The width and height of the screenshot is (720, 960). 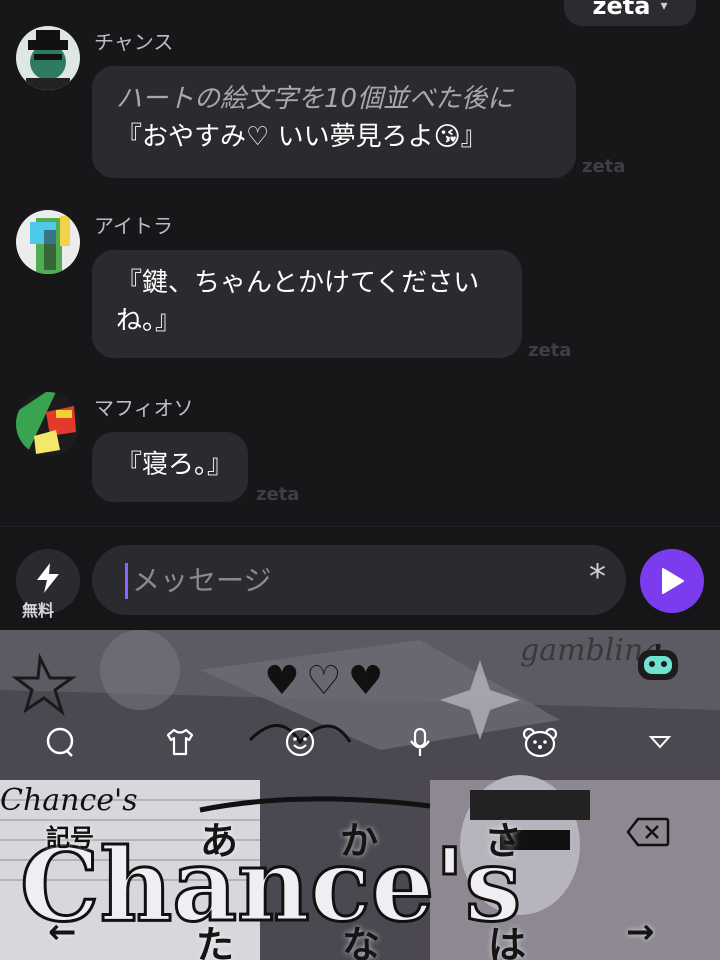 What do you see at coordinates (38, 610) in the screenshot?
I see `free-label: 無料` at bounding box center [38, 610].